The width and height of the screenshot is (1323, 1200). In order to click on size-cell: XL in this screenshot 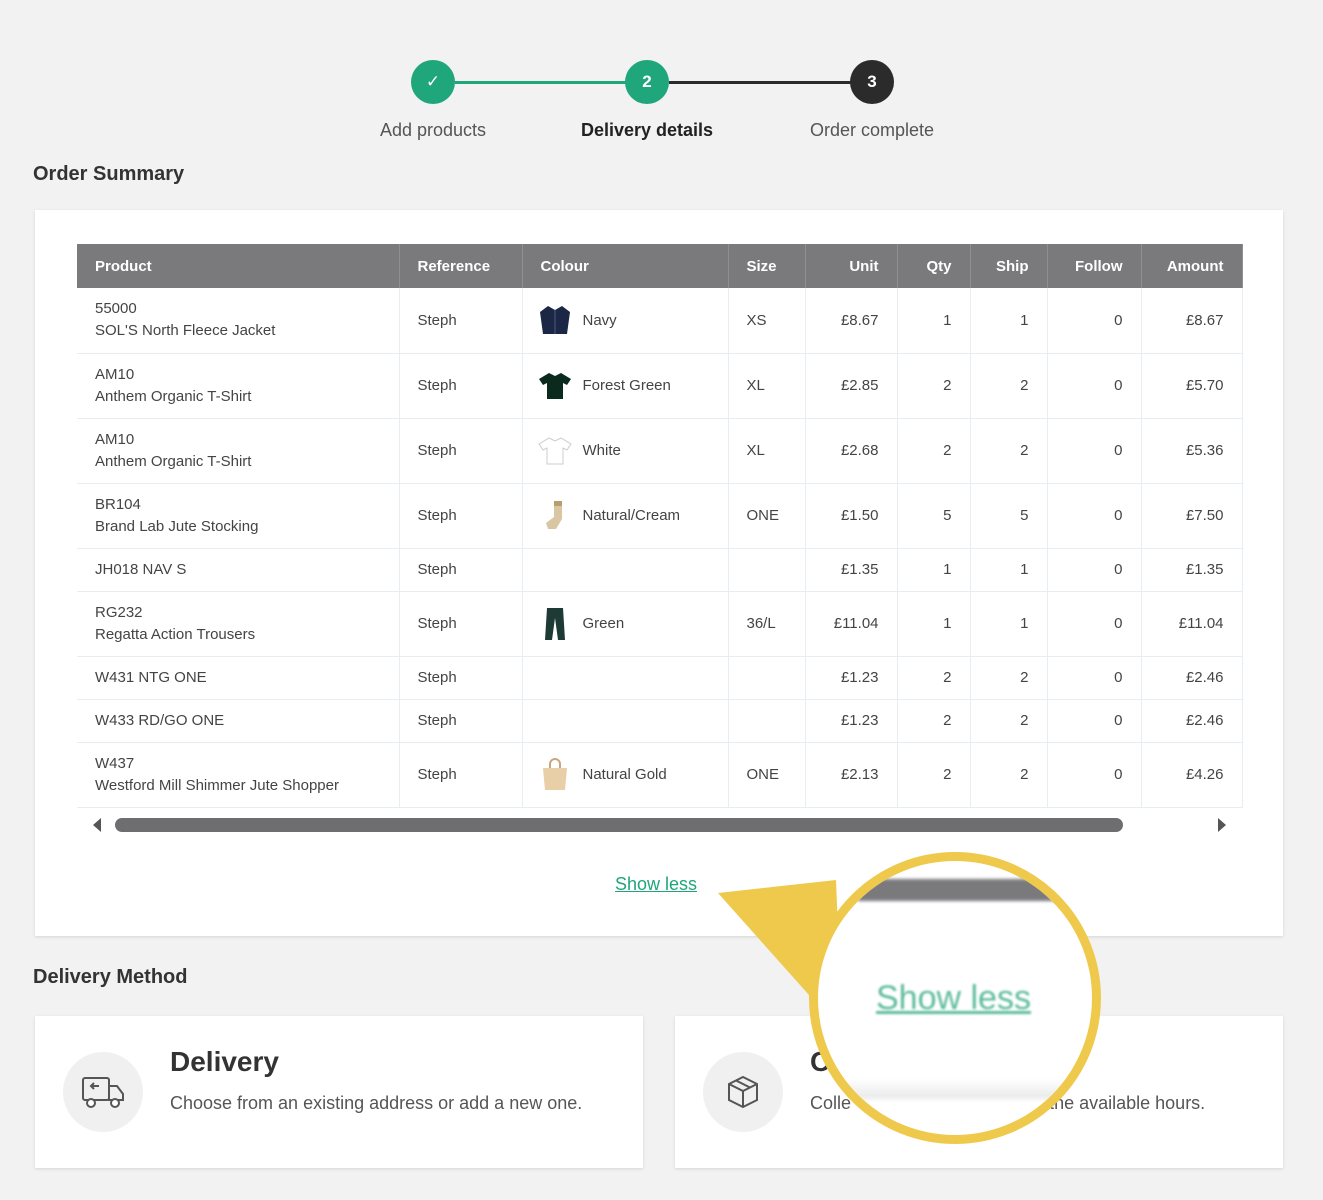, I will do `click(767, 386)`.